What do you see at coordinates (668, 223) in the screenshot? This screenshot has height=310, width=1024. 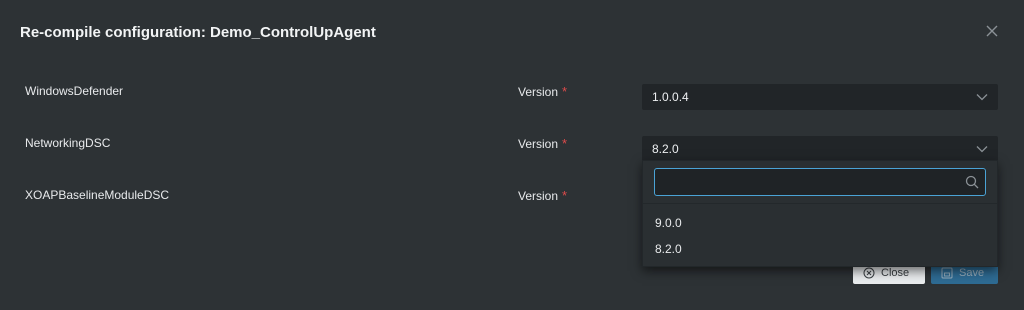 I see `dropdown-option: 9.0.0` at bounding box center [668, 223].